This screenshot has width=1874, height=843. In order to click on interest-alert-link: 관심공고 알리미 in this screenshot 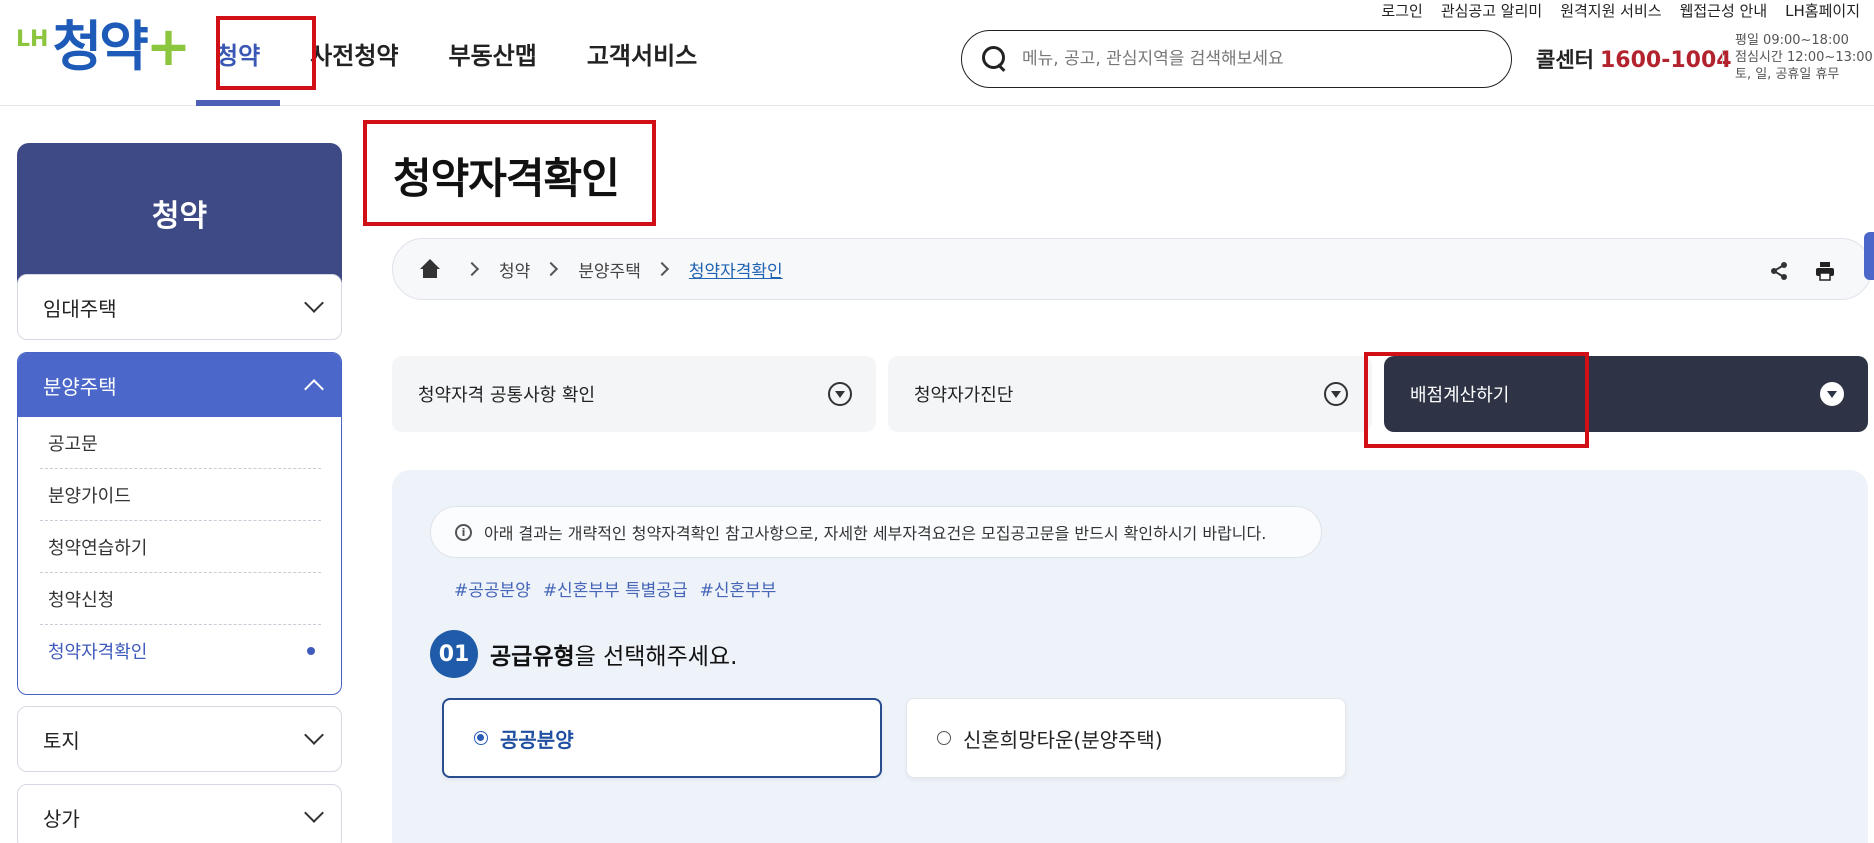, I will do `click(1491, 11)`.